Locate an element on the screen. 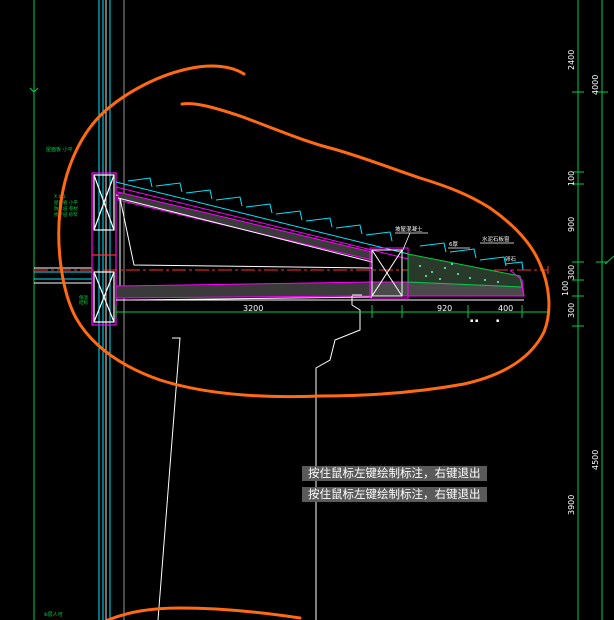 This screenshot has height=620, width=614. svg-text: 4000 is located at coordinates (595, 85).